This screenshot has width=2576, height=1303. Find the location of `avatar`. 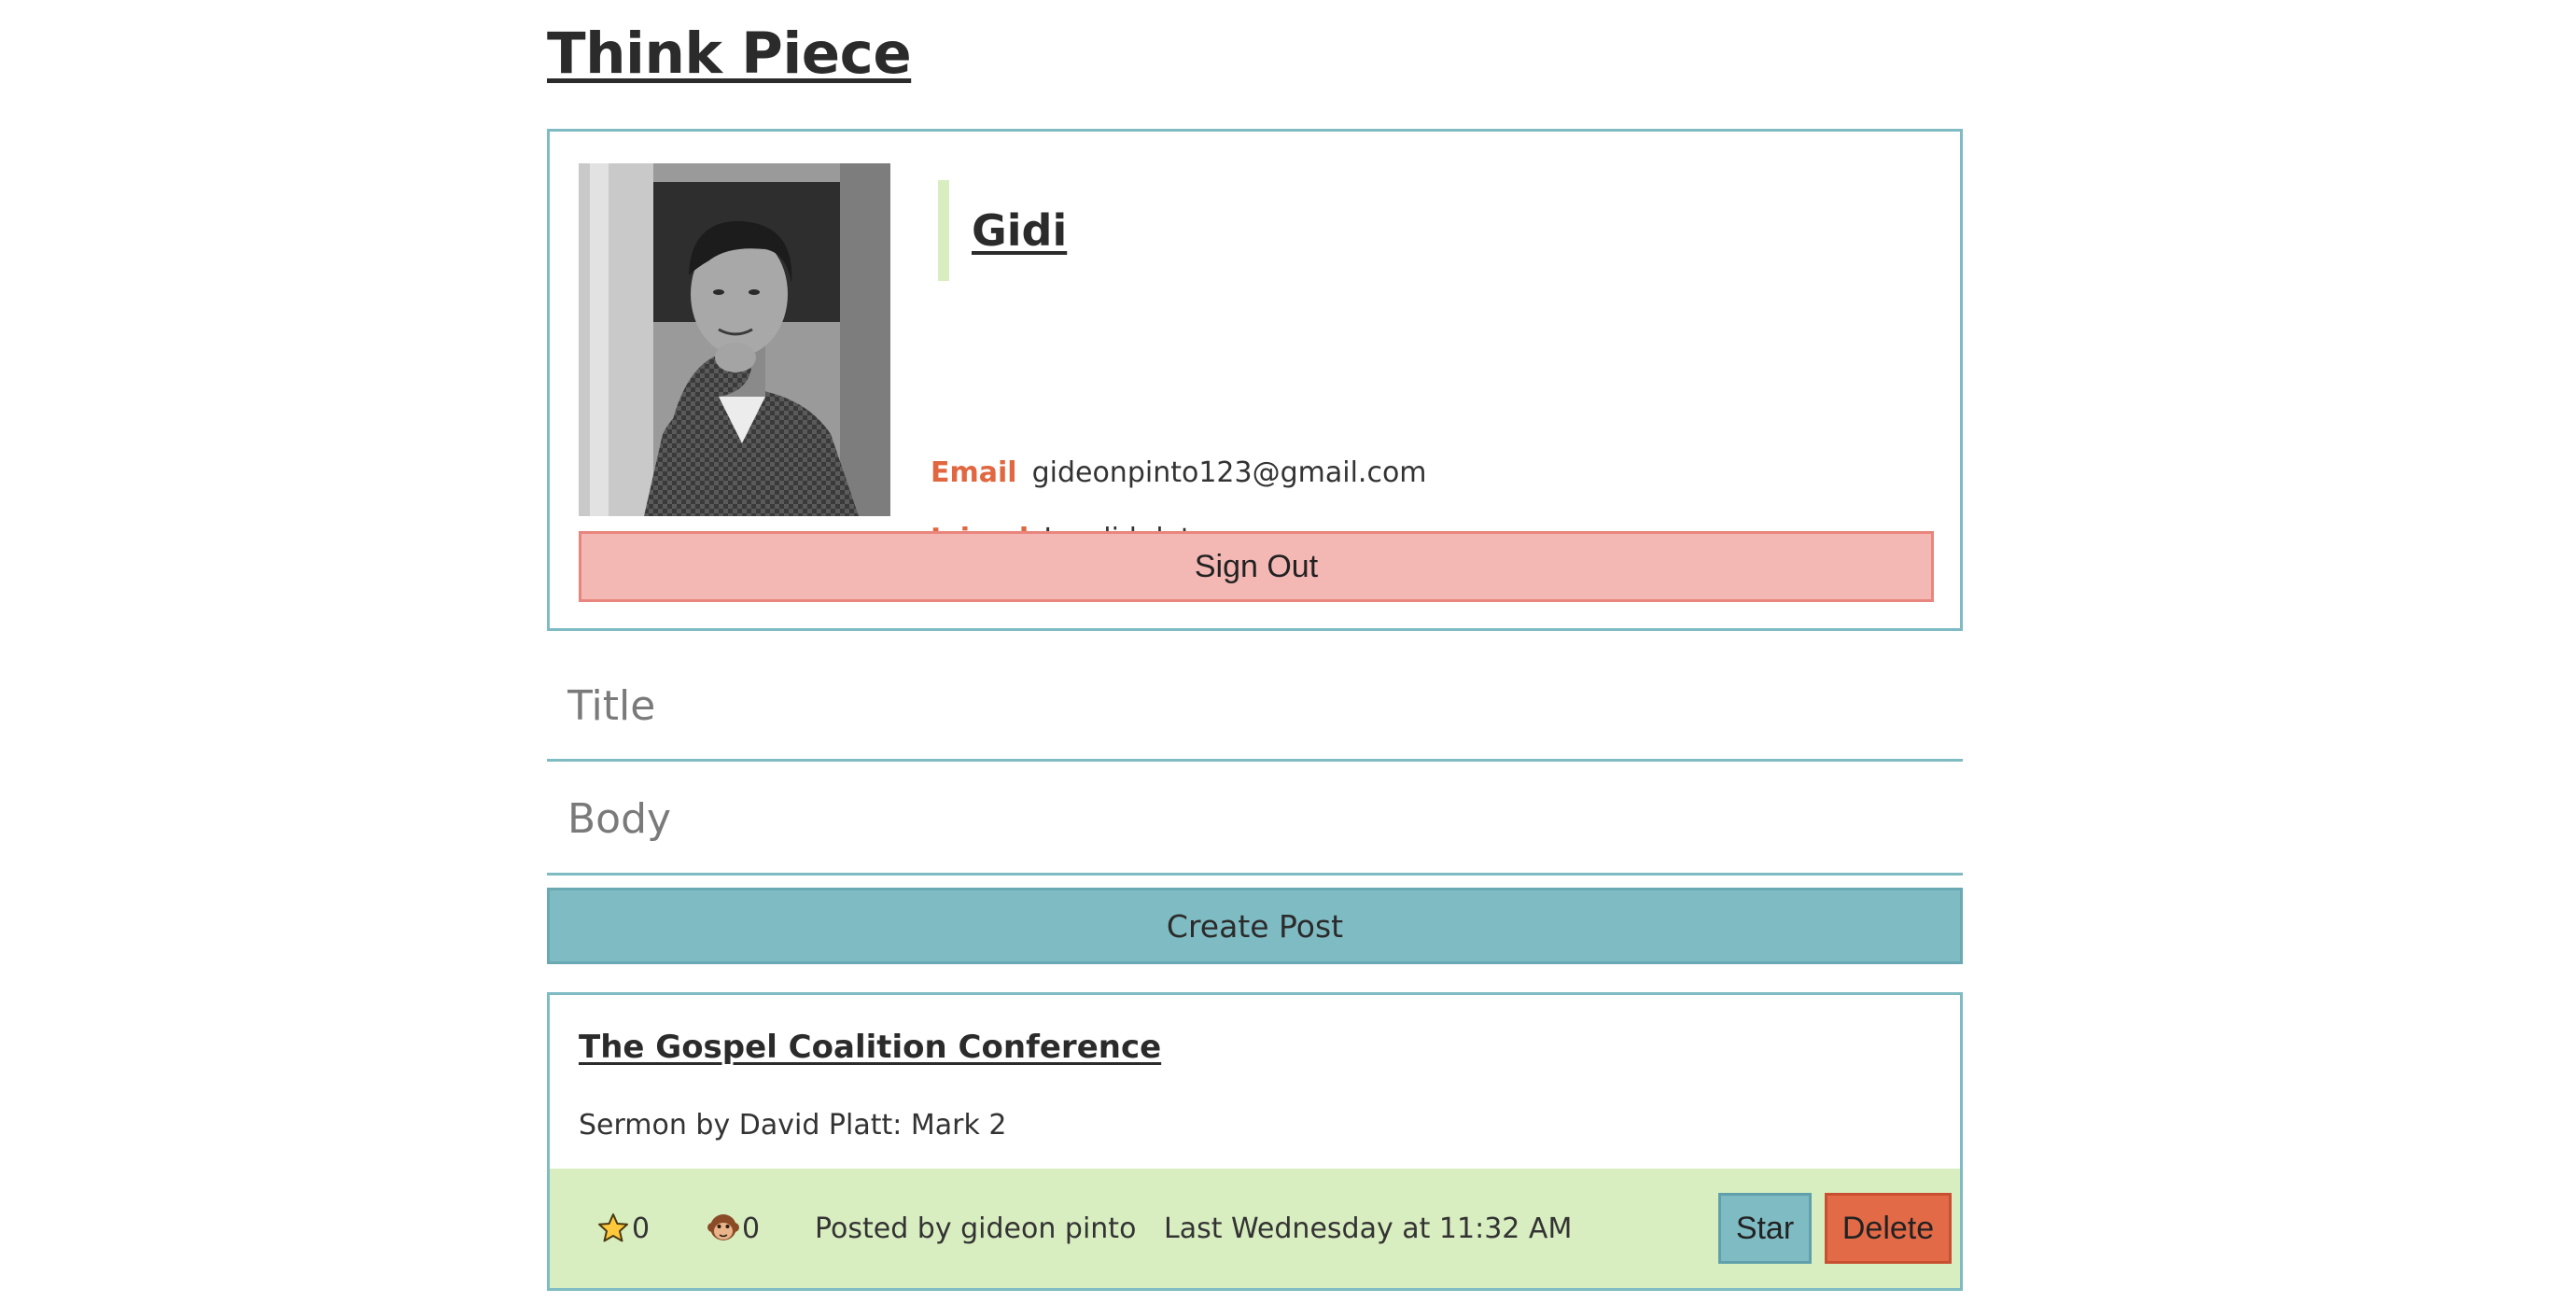

avatar is located at coordinates (734, 339).